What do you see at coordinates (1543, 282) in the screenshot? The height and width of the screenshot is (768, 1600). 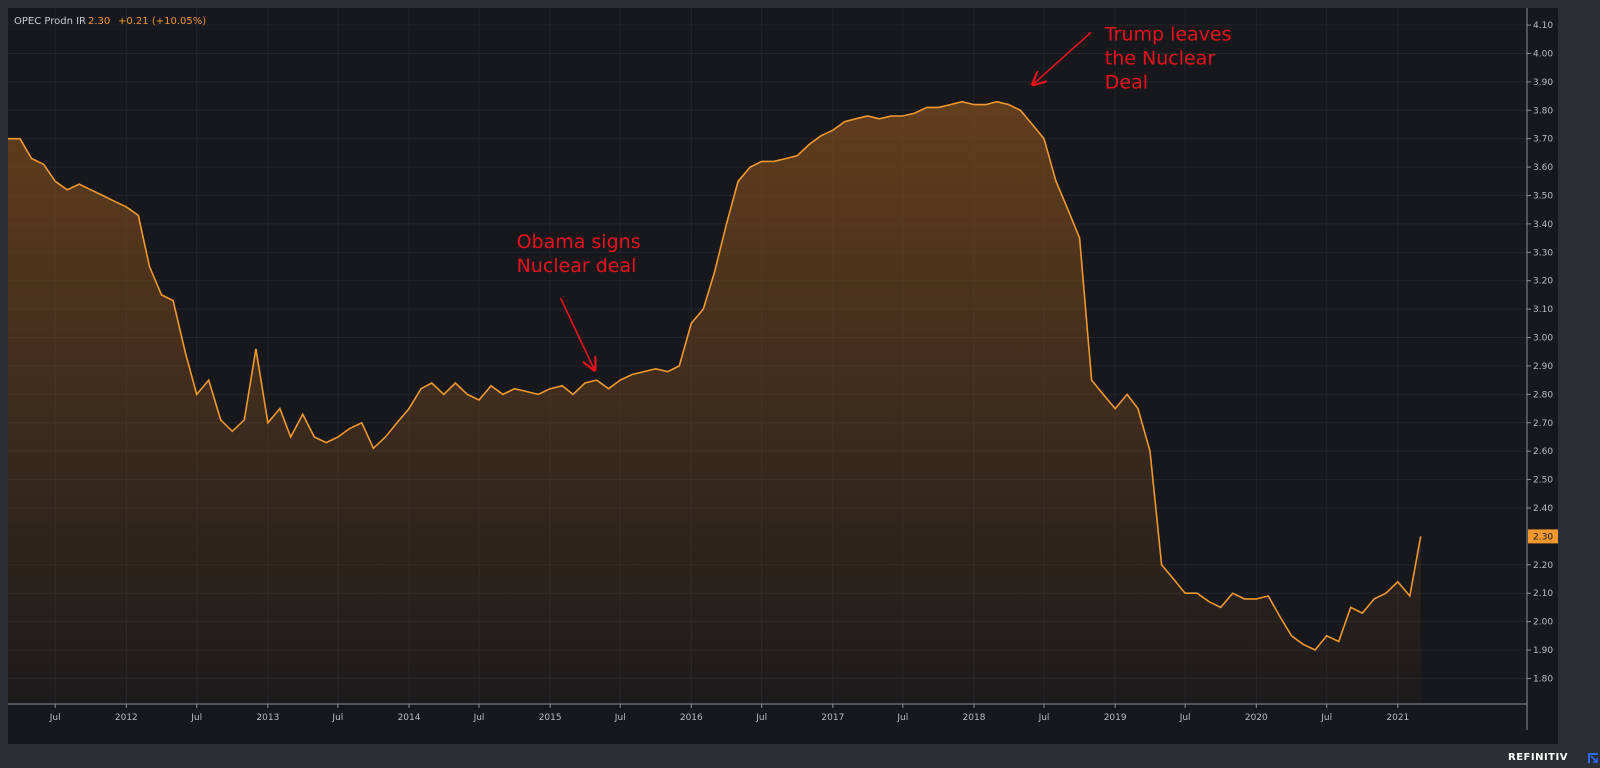 I see `y-tick-label: 3.20` at bounding box center [1543, 282].